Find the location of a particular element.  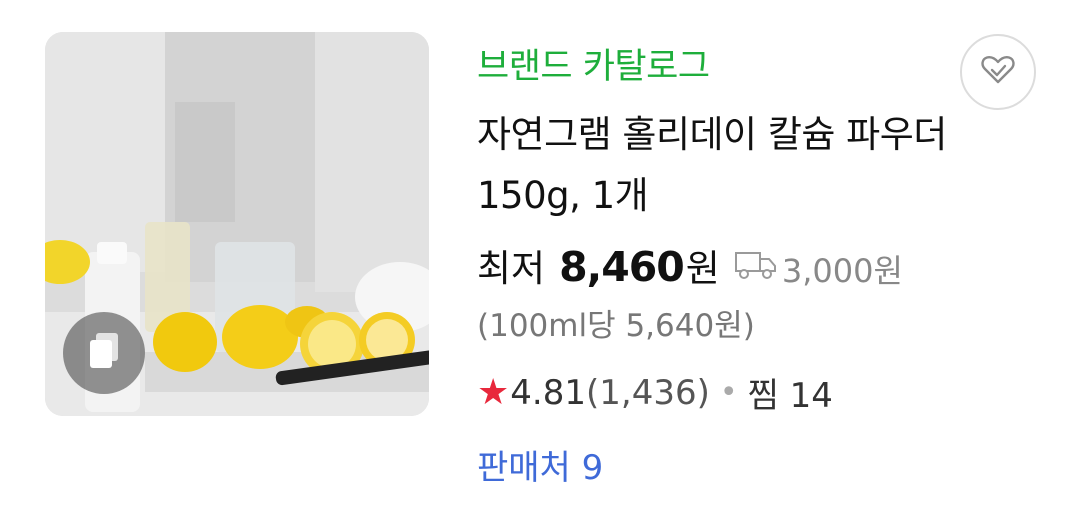

sellers-link: 판매처 9 is located at coordinates (540, 464).